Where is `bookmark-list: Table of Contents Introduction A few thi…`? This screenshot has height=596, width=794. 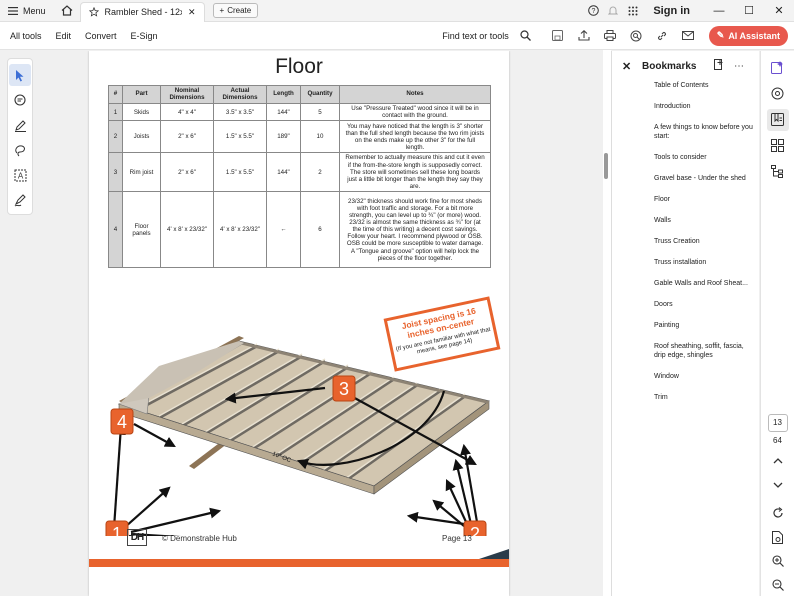
bookmark-list: Table of Contents Introduction A few thi… is located at coordinates (685, 241).